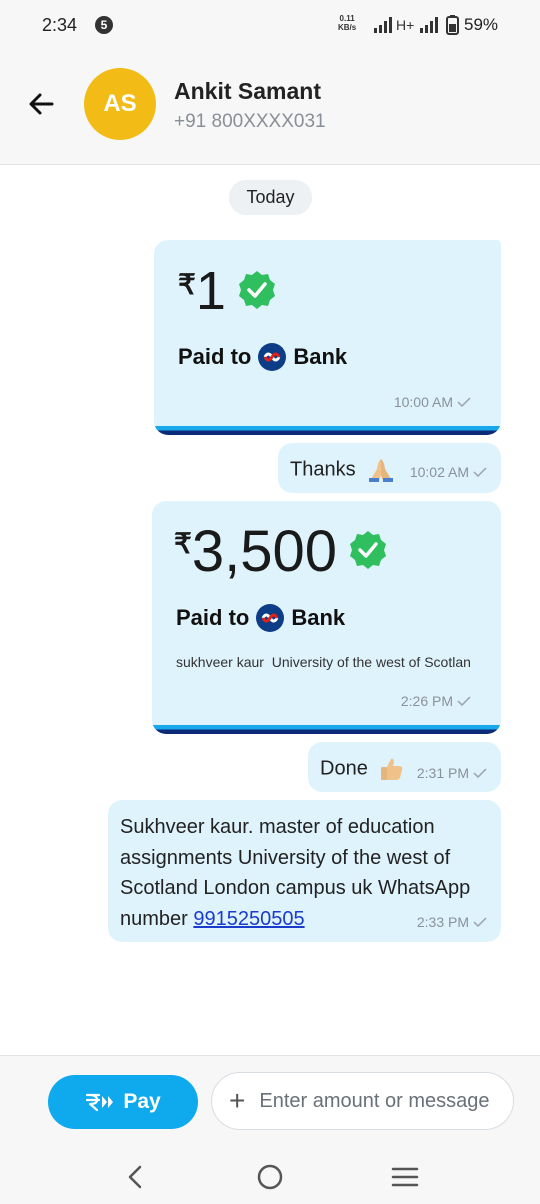  I want to click on pay-button: Pay, so click(123, 1102).